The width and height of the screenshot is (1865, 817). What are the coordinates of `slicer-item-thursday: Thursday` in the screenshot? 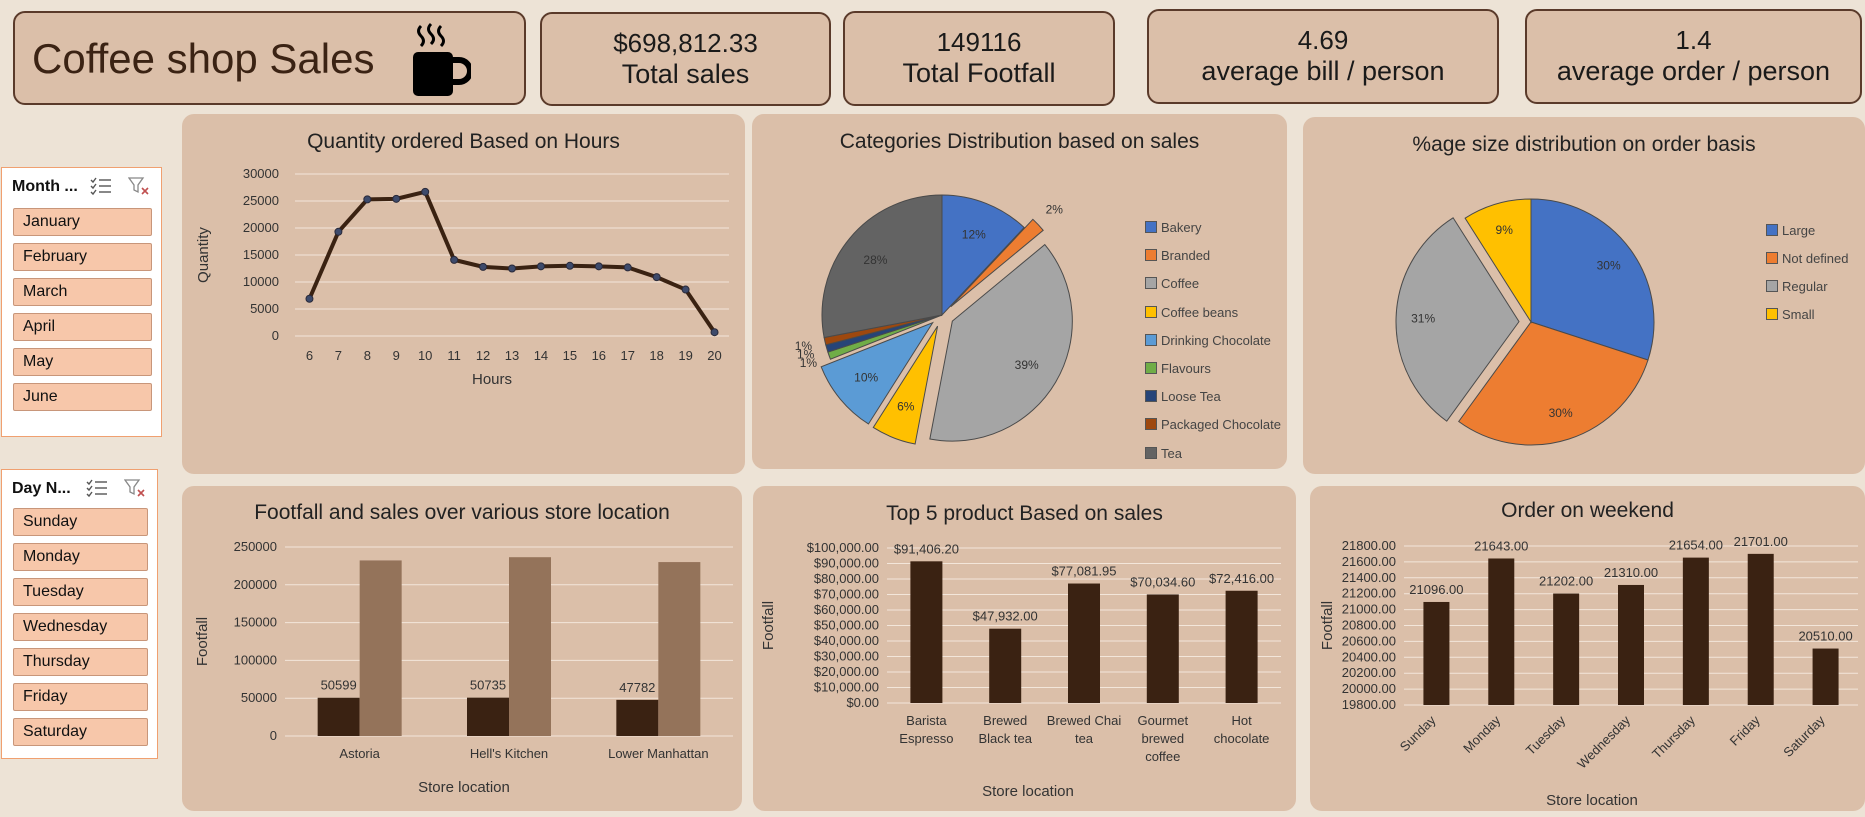 It's located at (80, 662).